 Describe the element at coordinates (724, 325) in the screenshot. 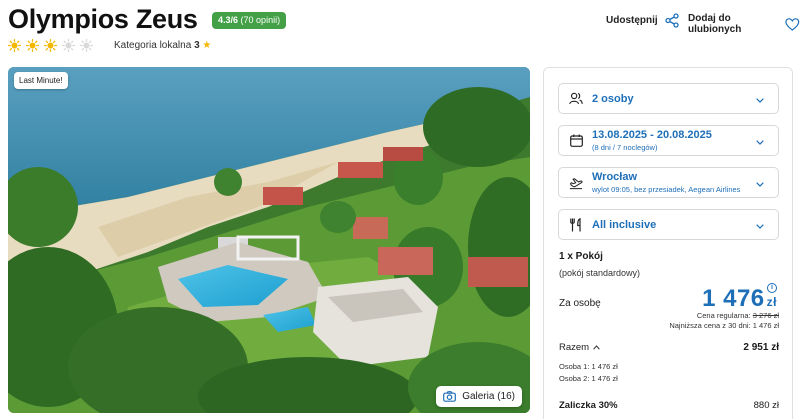

I see `lowest-price-30-days: Najniższa cena z 30 dni: 1 476 zł` at that location.